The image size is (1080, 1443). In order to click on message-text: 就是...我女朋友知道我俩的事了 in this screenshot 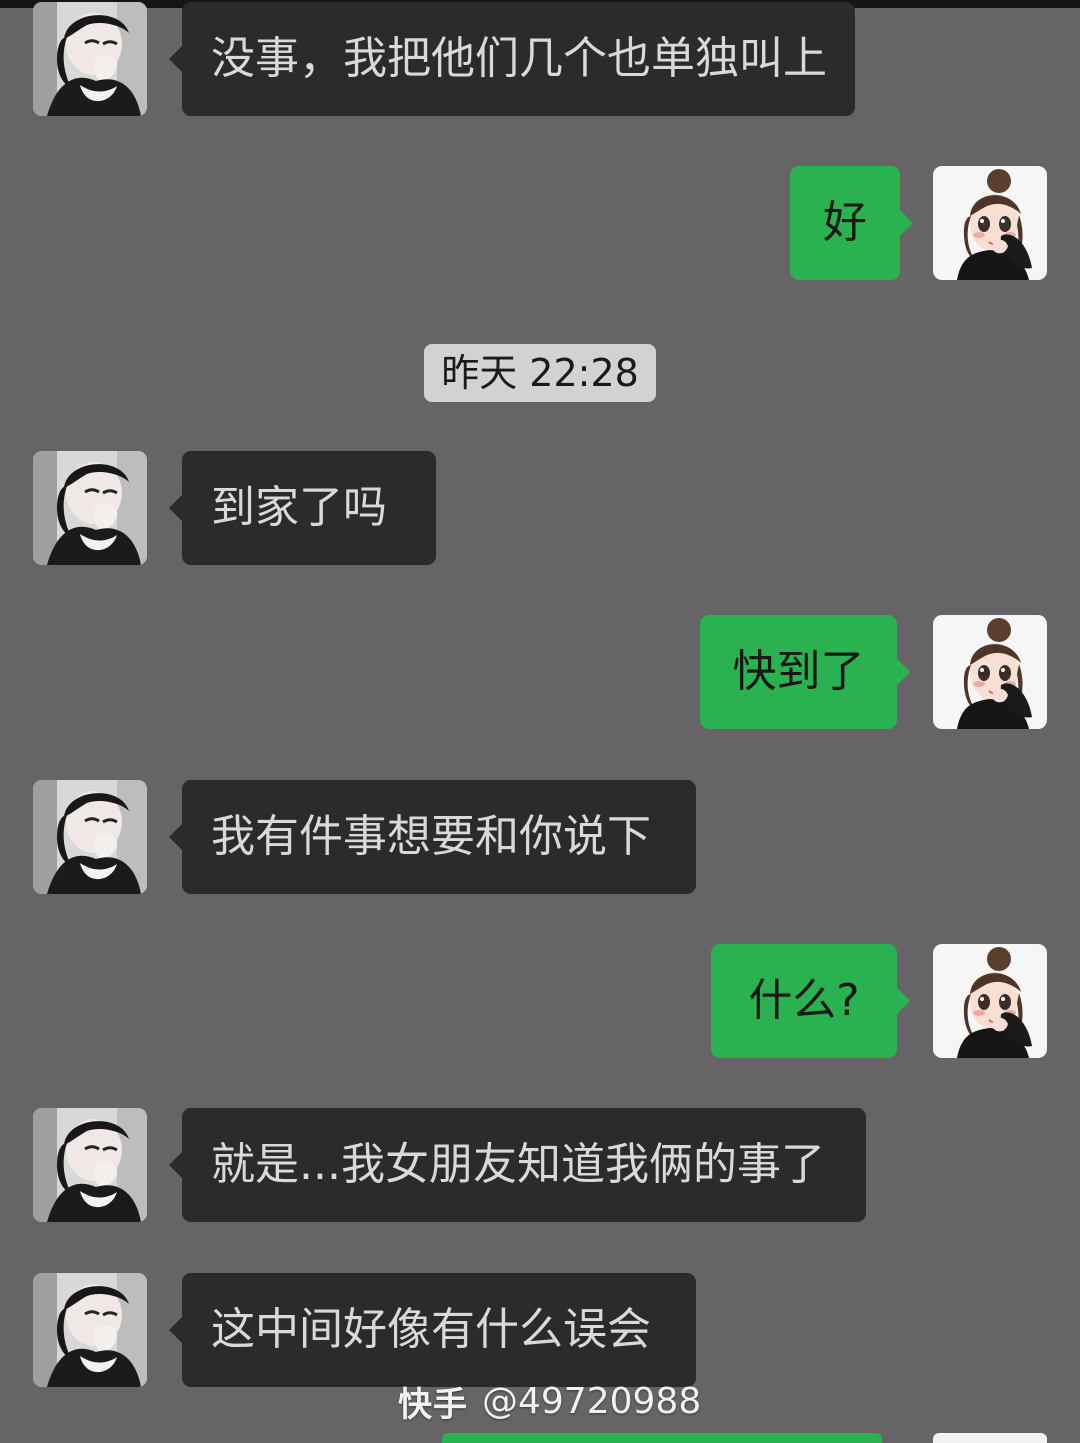, I will do `click(518, 1164)`.